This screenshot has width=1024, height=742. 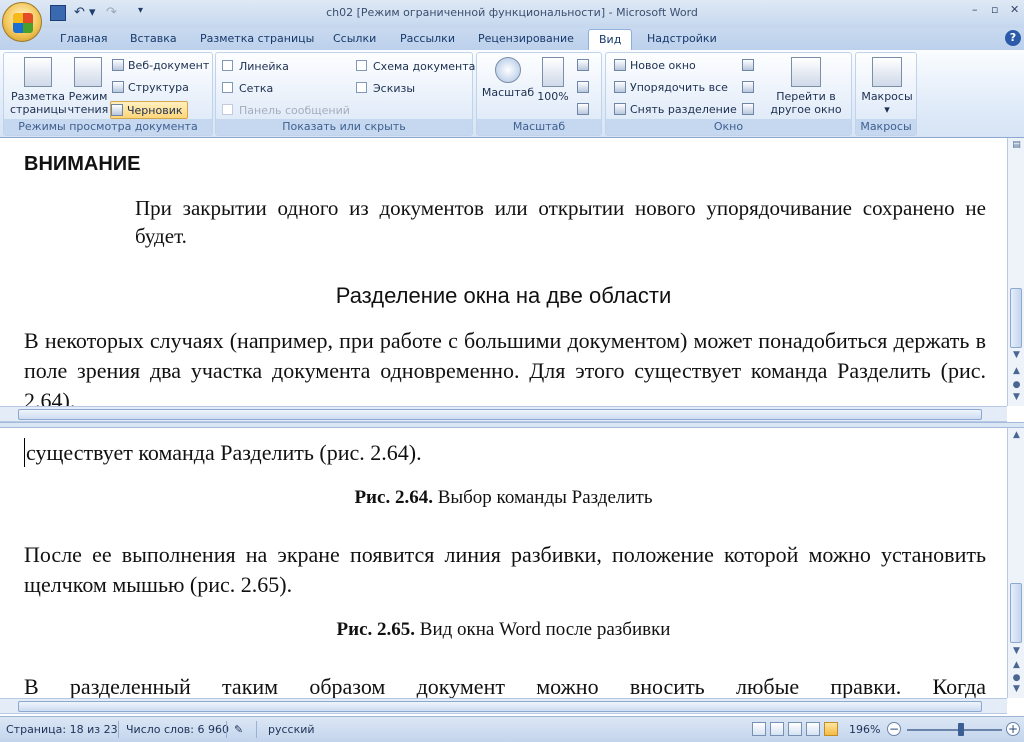 What do you see at coordinates (256, 88) in the screenshot?
I see `gridlines-label: Сетка` at bounding box center [256, 88].